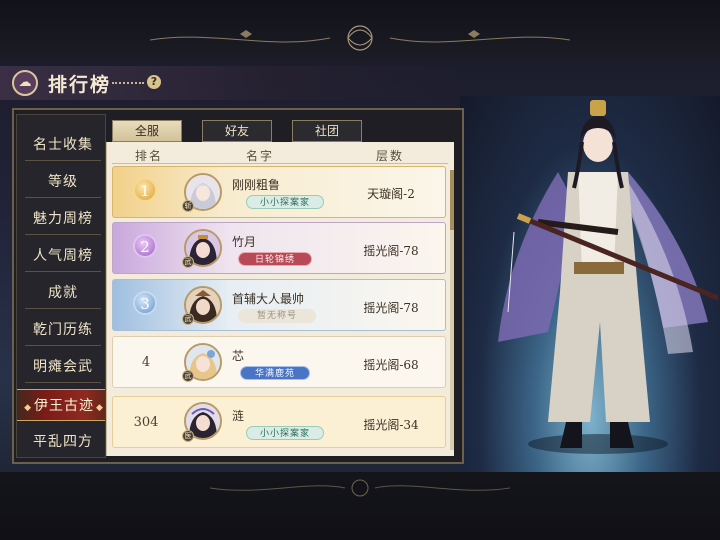 Image resolution: width=720 pixels, height=540 pixels. Describe the element at coordinates (391, 425) in the screenshot. I see `floor-value: 摇光阁-34` at that location.